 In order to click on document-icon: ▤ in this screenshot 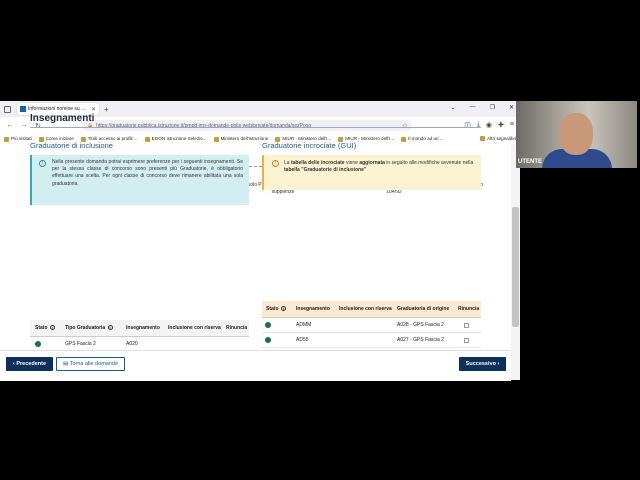, I will do `click(66, 364)`.